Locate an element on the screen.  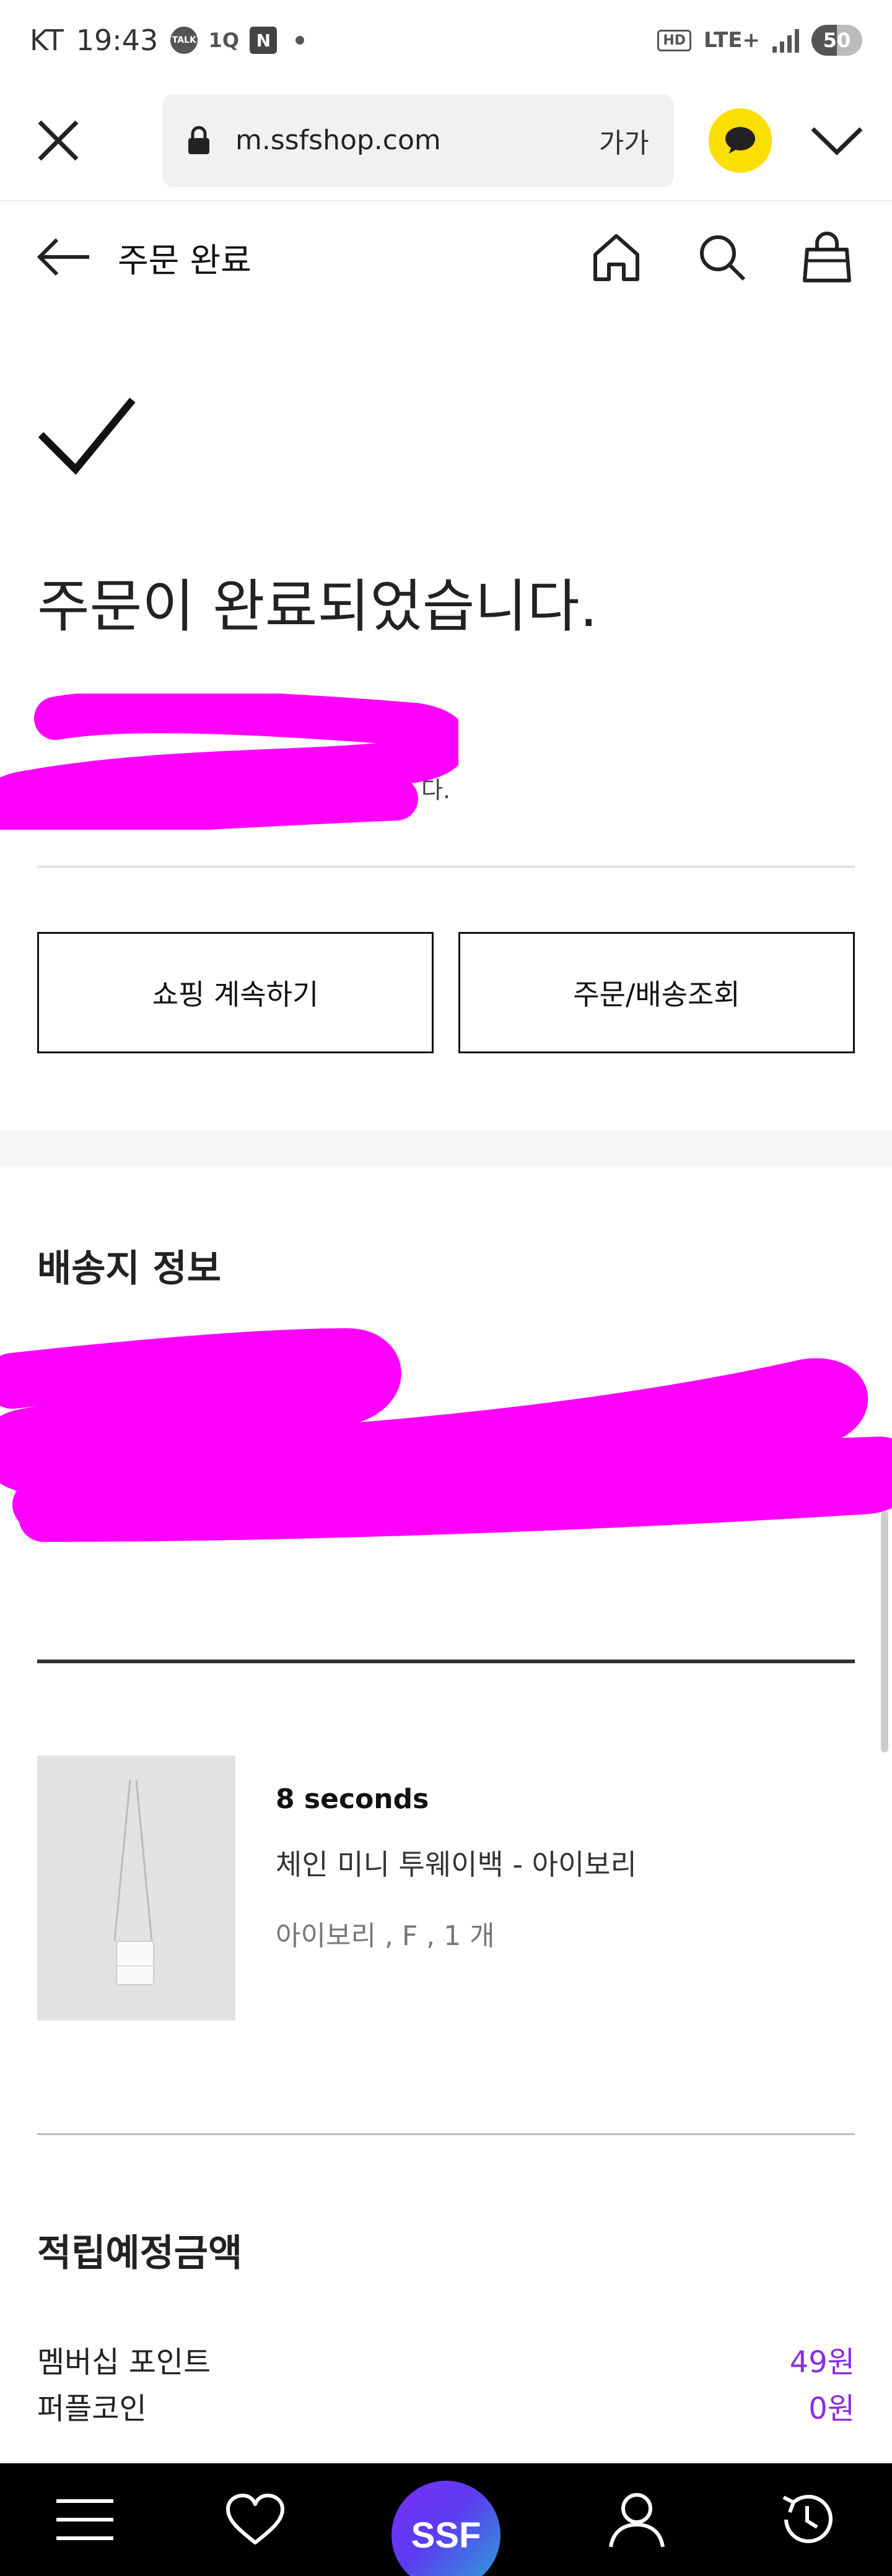
signal-strength-icon is located at coordinates (785, 40).